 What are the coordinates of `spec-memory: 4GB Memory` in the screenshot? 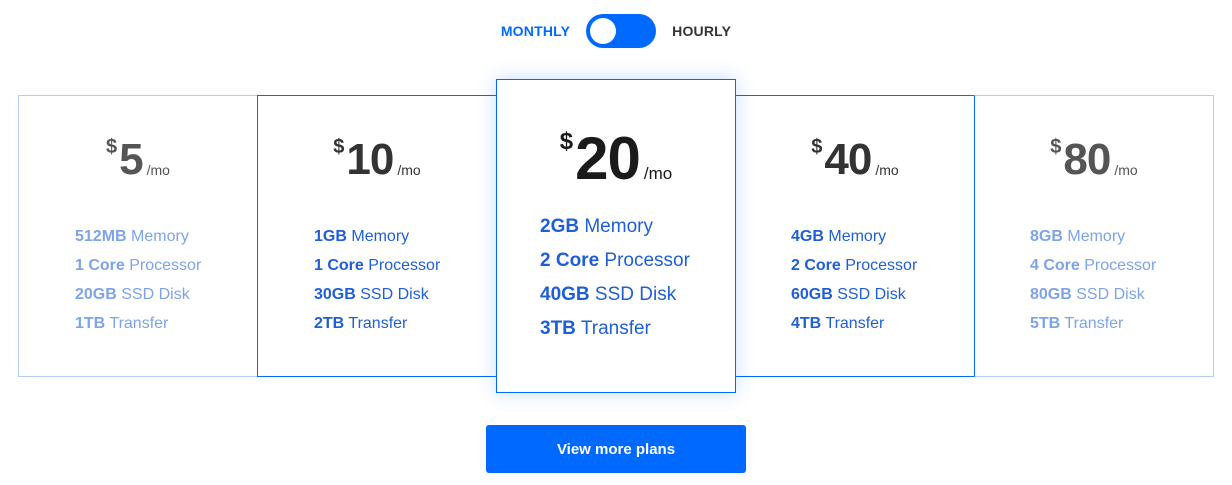 It's located at (839, 236).